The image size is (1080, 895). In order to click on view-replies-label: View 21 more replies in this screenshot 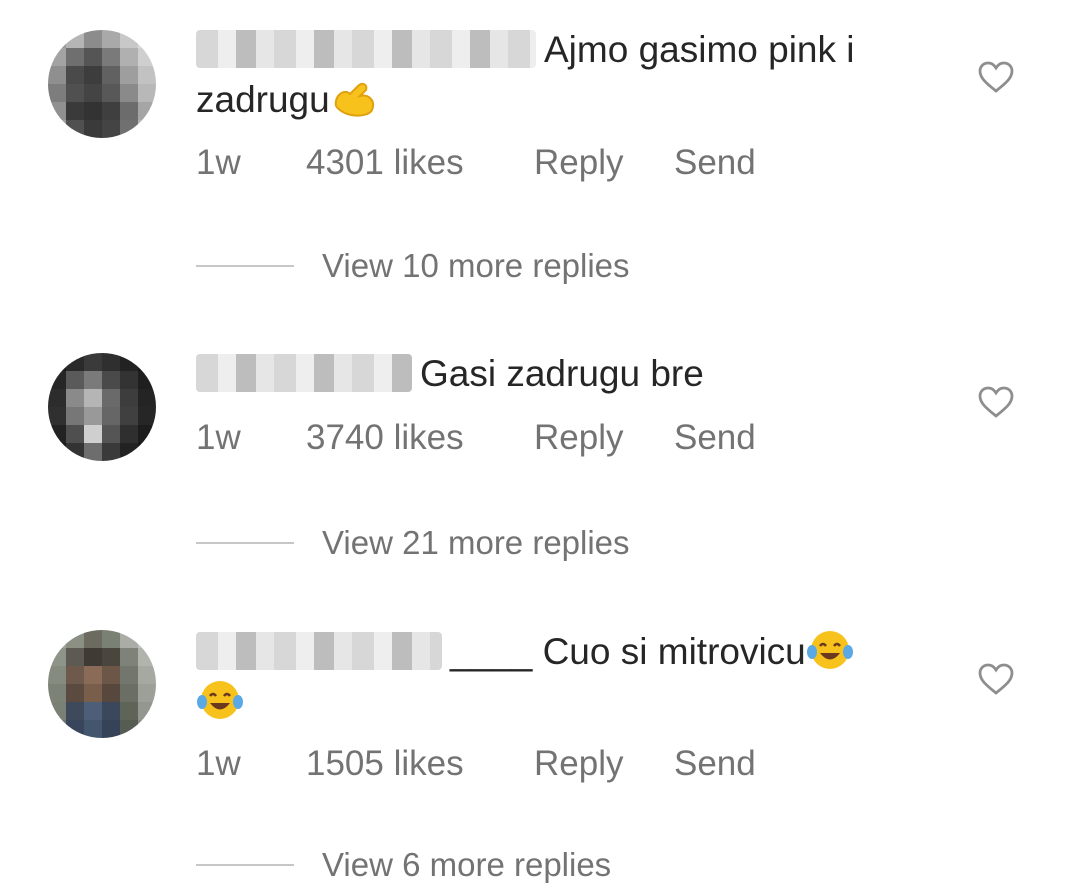, I will do `click(476, 543)`.